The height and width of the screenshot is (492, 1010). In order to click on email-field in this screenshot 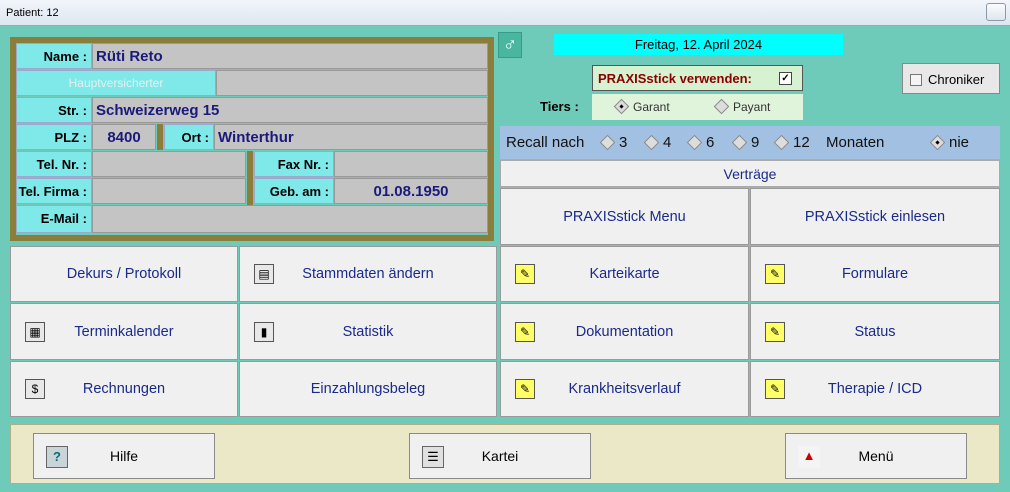, I will do `click(290, 219)`.